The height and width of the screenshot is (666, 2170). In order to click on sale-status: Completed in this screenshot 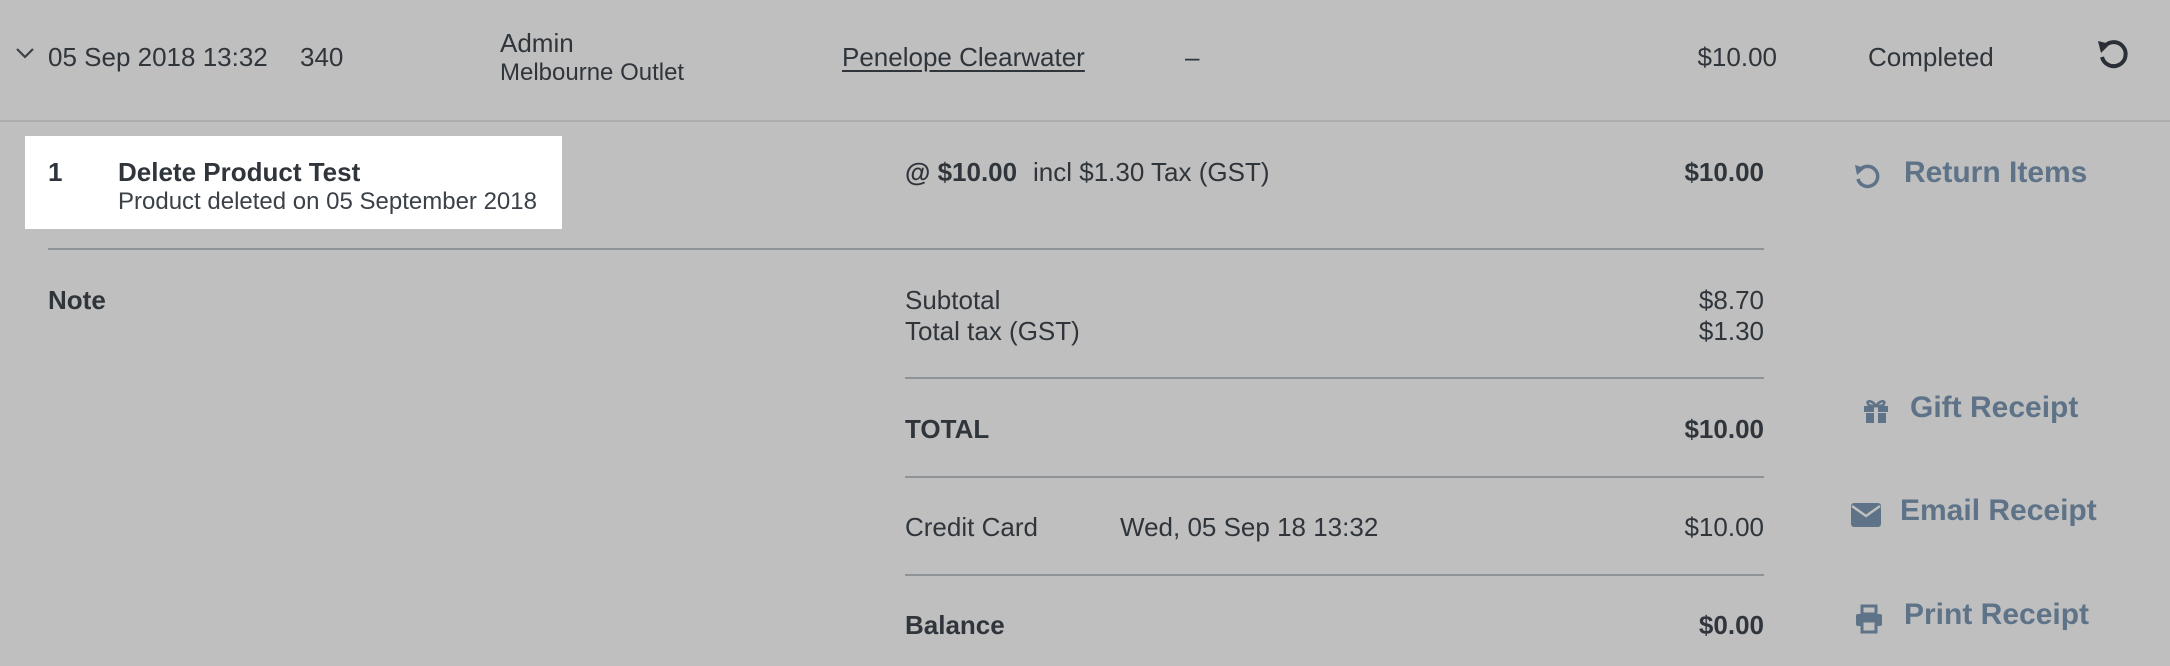, I will do `click(1931, 57)`.